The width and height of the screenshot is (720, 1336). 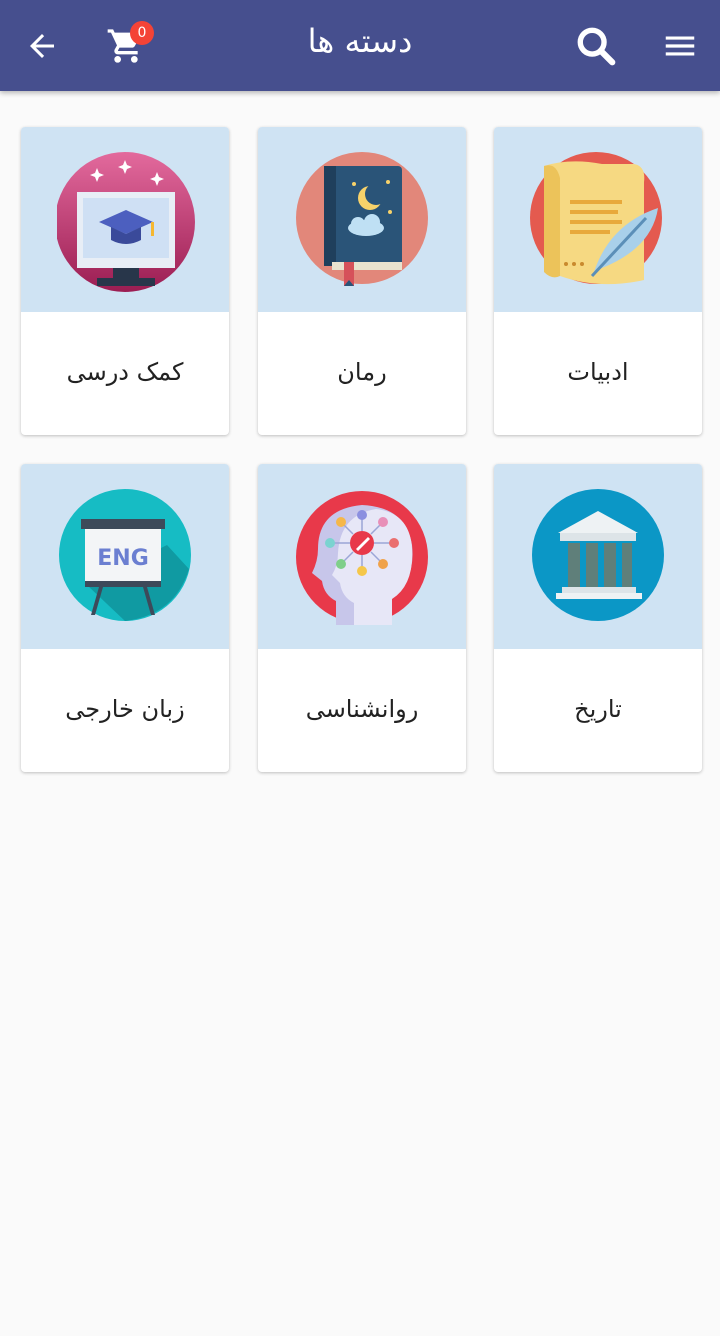 I want to click on category-card-literature: ادبیات, so click(x=598, y=281).